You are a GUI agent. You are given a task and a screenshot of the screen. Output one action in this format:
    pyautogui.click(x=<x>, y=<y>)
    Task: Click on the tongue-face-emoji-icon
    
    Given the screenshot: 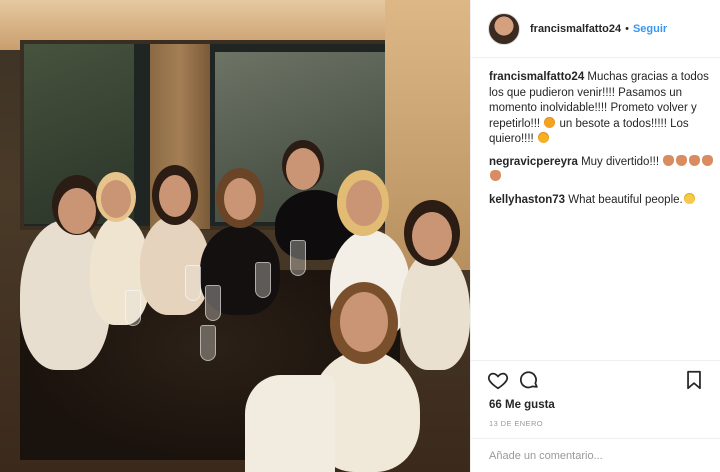 What is the action you would take?
    pyautogui.click(x=550, y=122)
    